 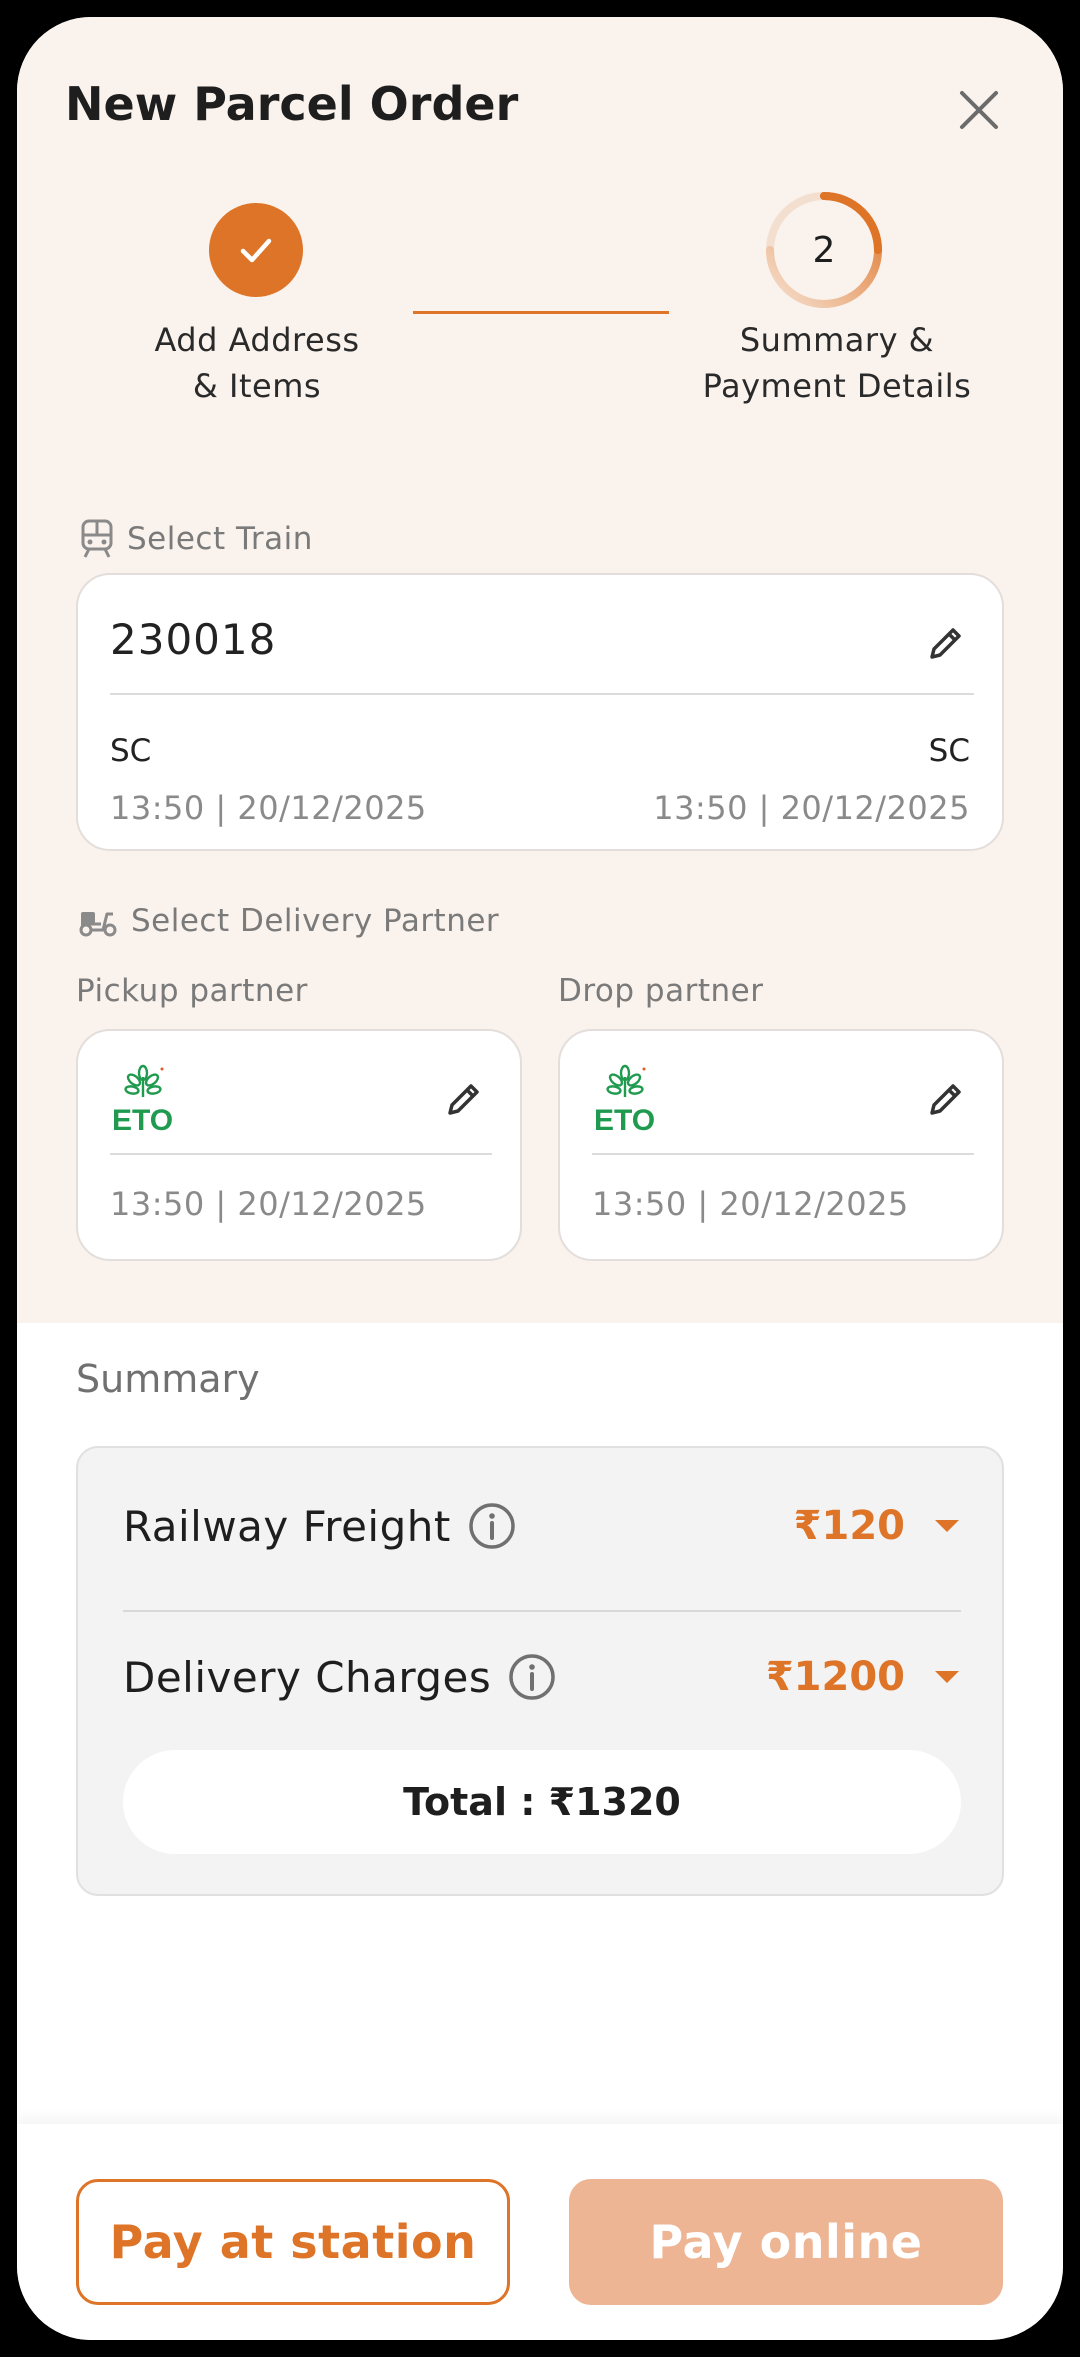 I want to click on train-icon, so click(x=97, y=538).